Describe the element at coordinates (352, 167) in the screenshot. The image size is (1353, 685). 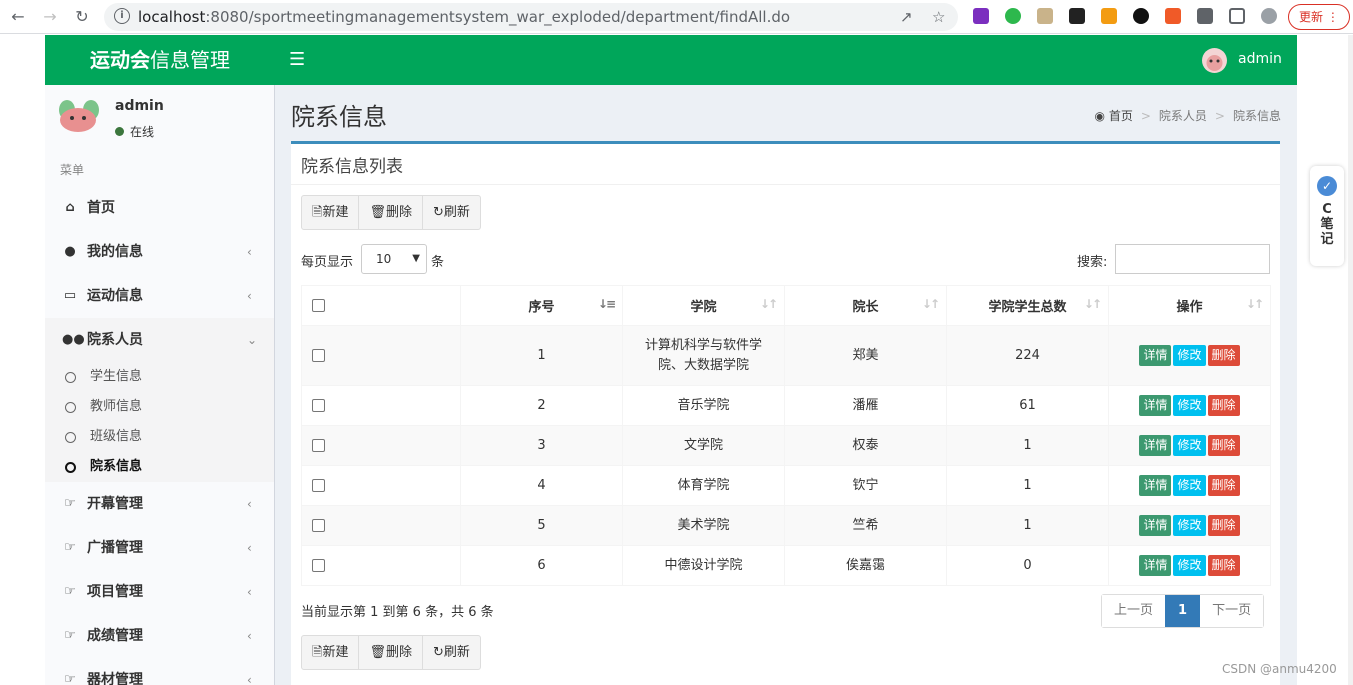
I see `box-title: 院系信息列表` at that location.